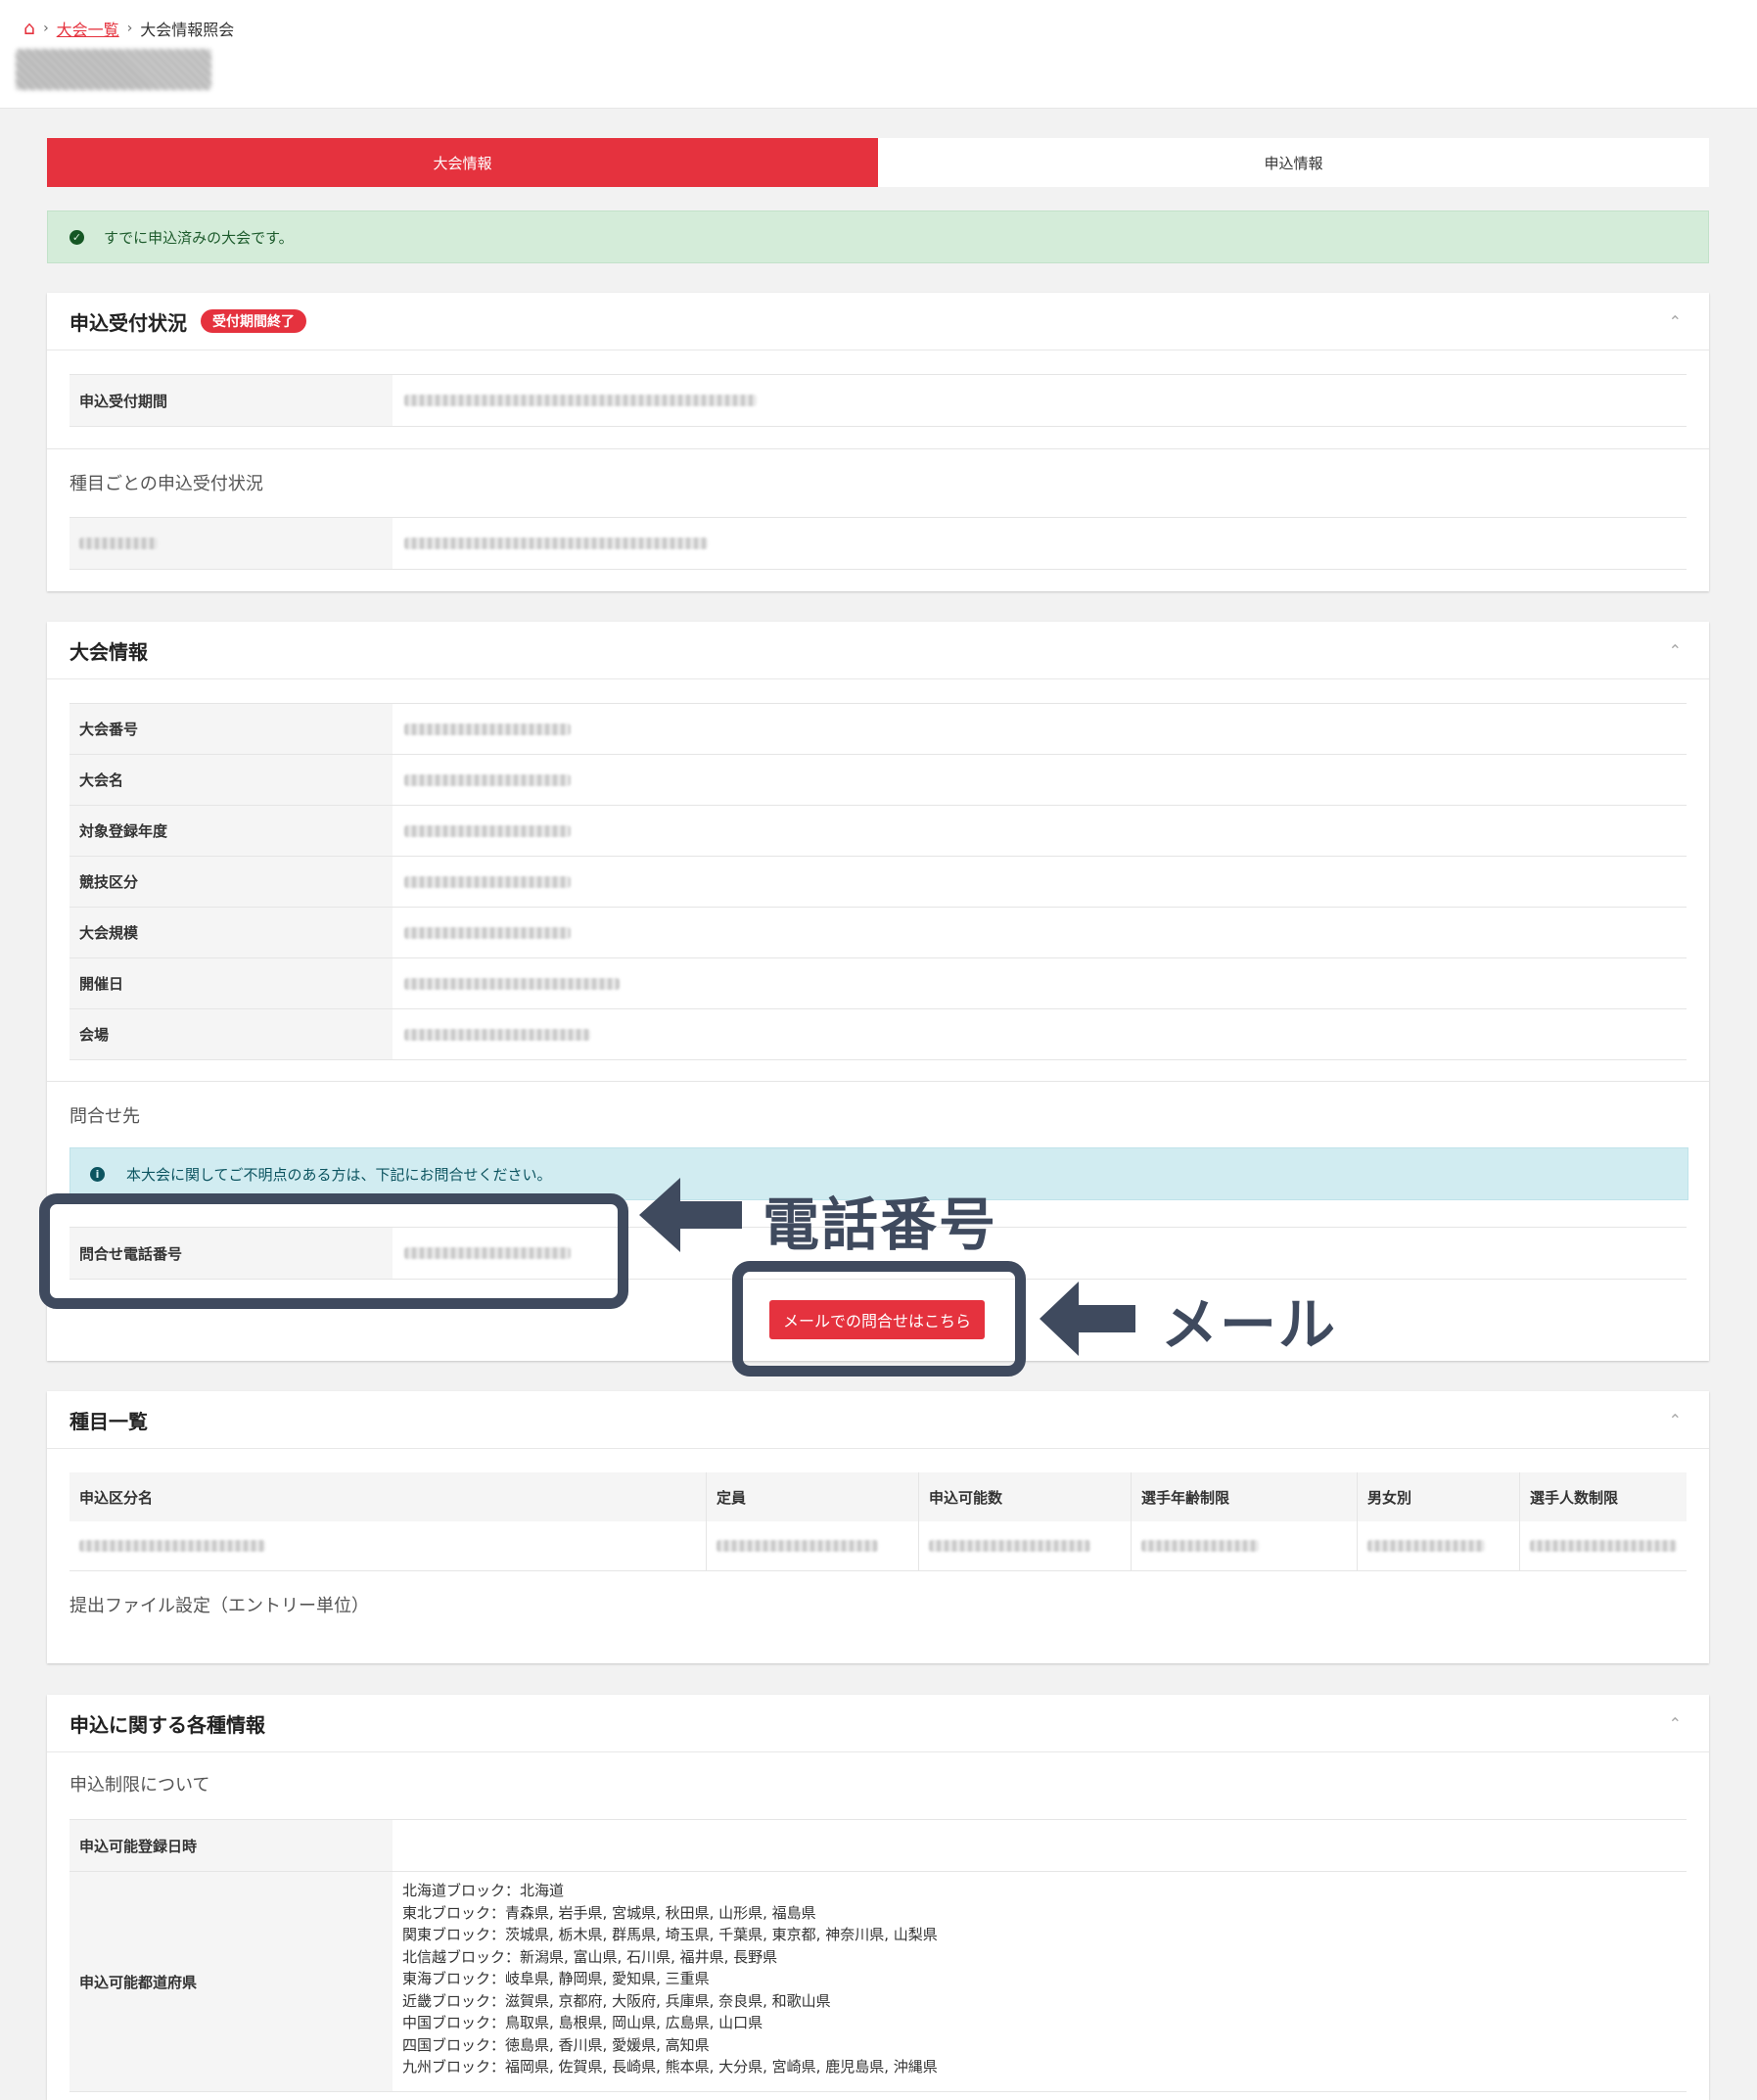 The image size is (1757, 2100). I want to click on row-label, so click(231, 543).